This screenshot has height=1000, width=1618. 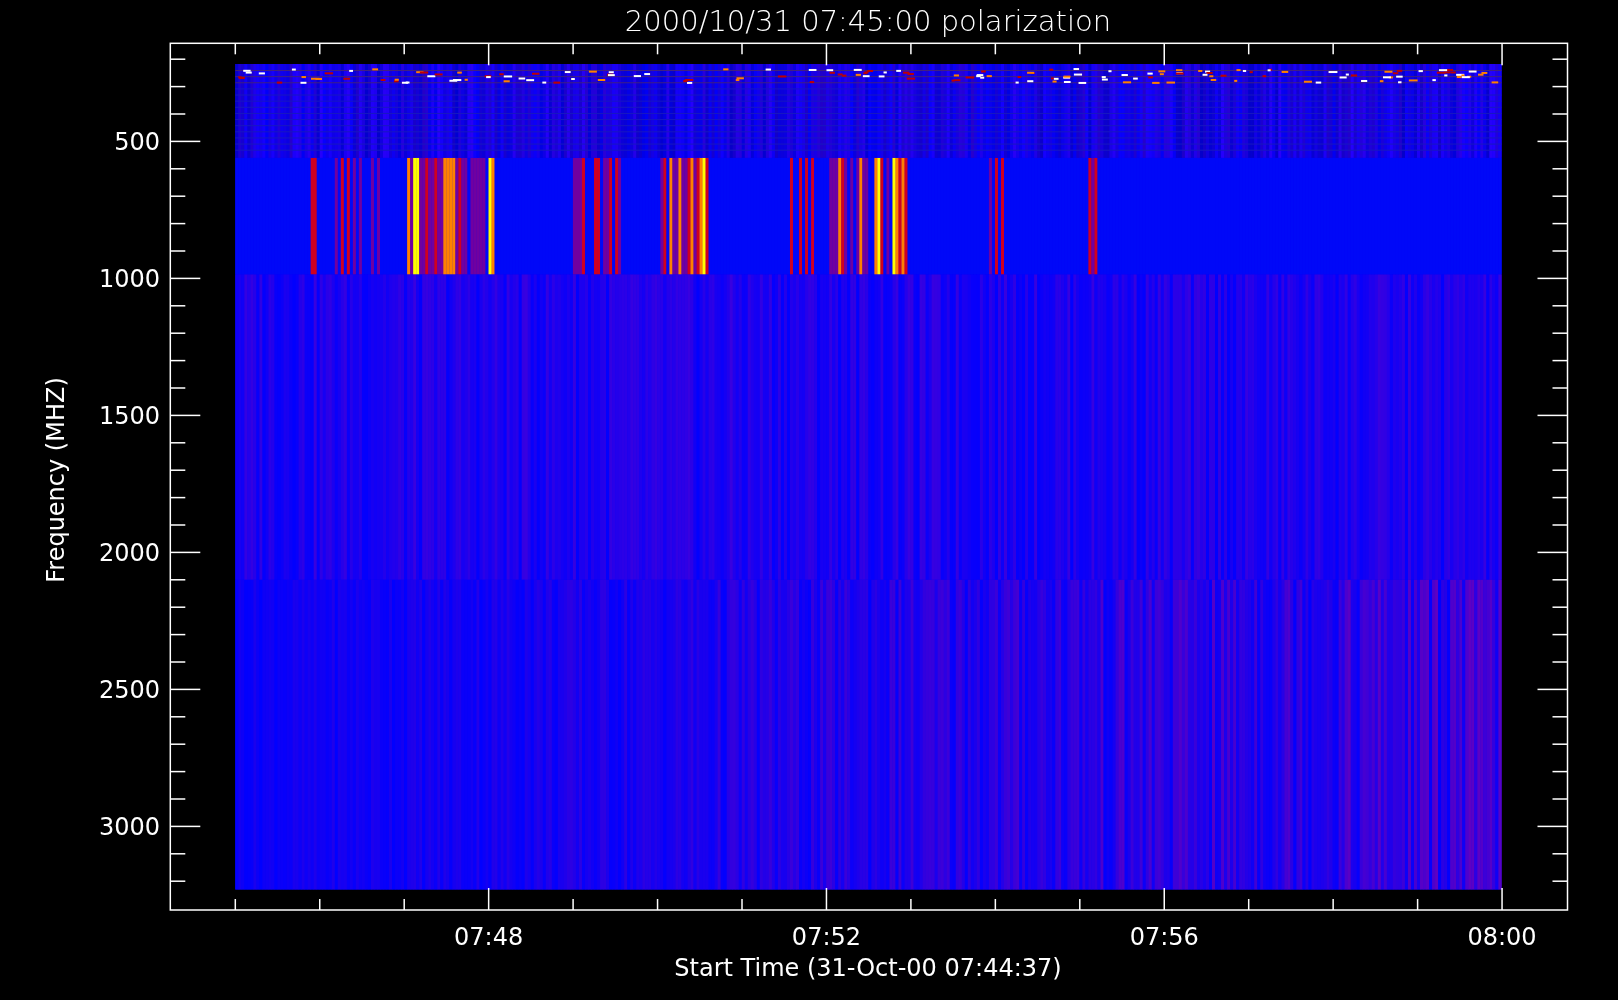 I want to click on tick-label: 08:00, so click(x=1502, y=937).